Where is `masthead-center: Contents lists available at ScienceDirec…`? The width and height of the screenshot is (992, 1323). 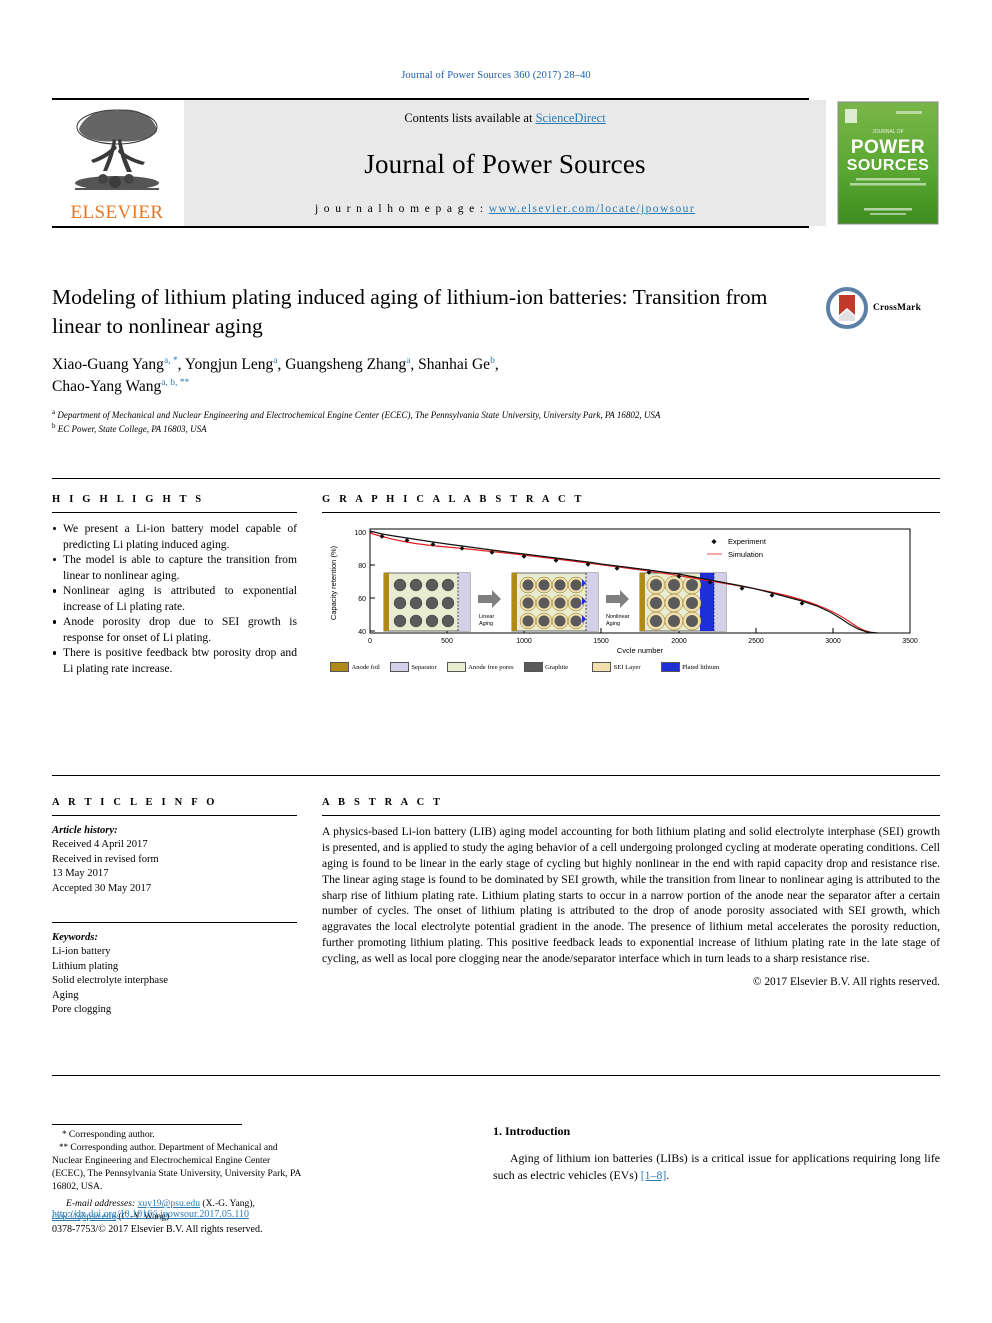 masthead-center: Contents lists available at ScienceDirec… is located at coordinates (505, 163).